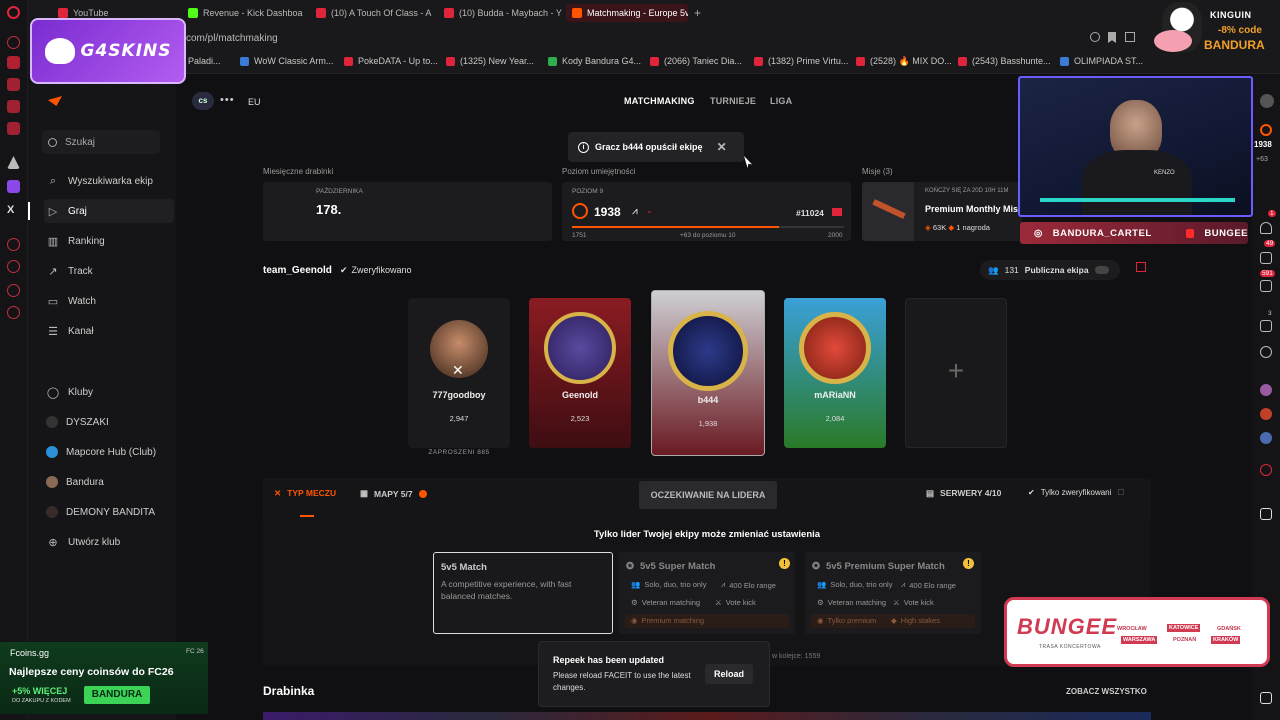 The height and width of the screenshot is (720, 1280). What do you see at coordinates (55, 101) in the screenshot?
I see `faceit-logo-icon` at bounding box center [55, 101].